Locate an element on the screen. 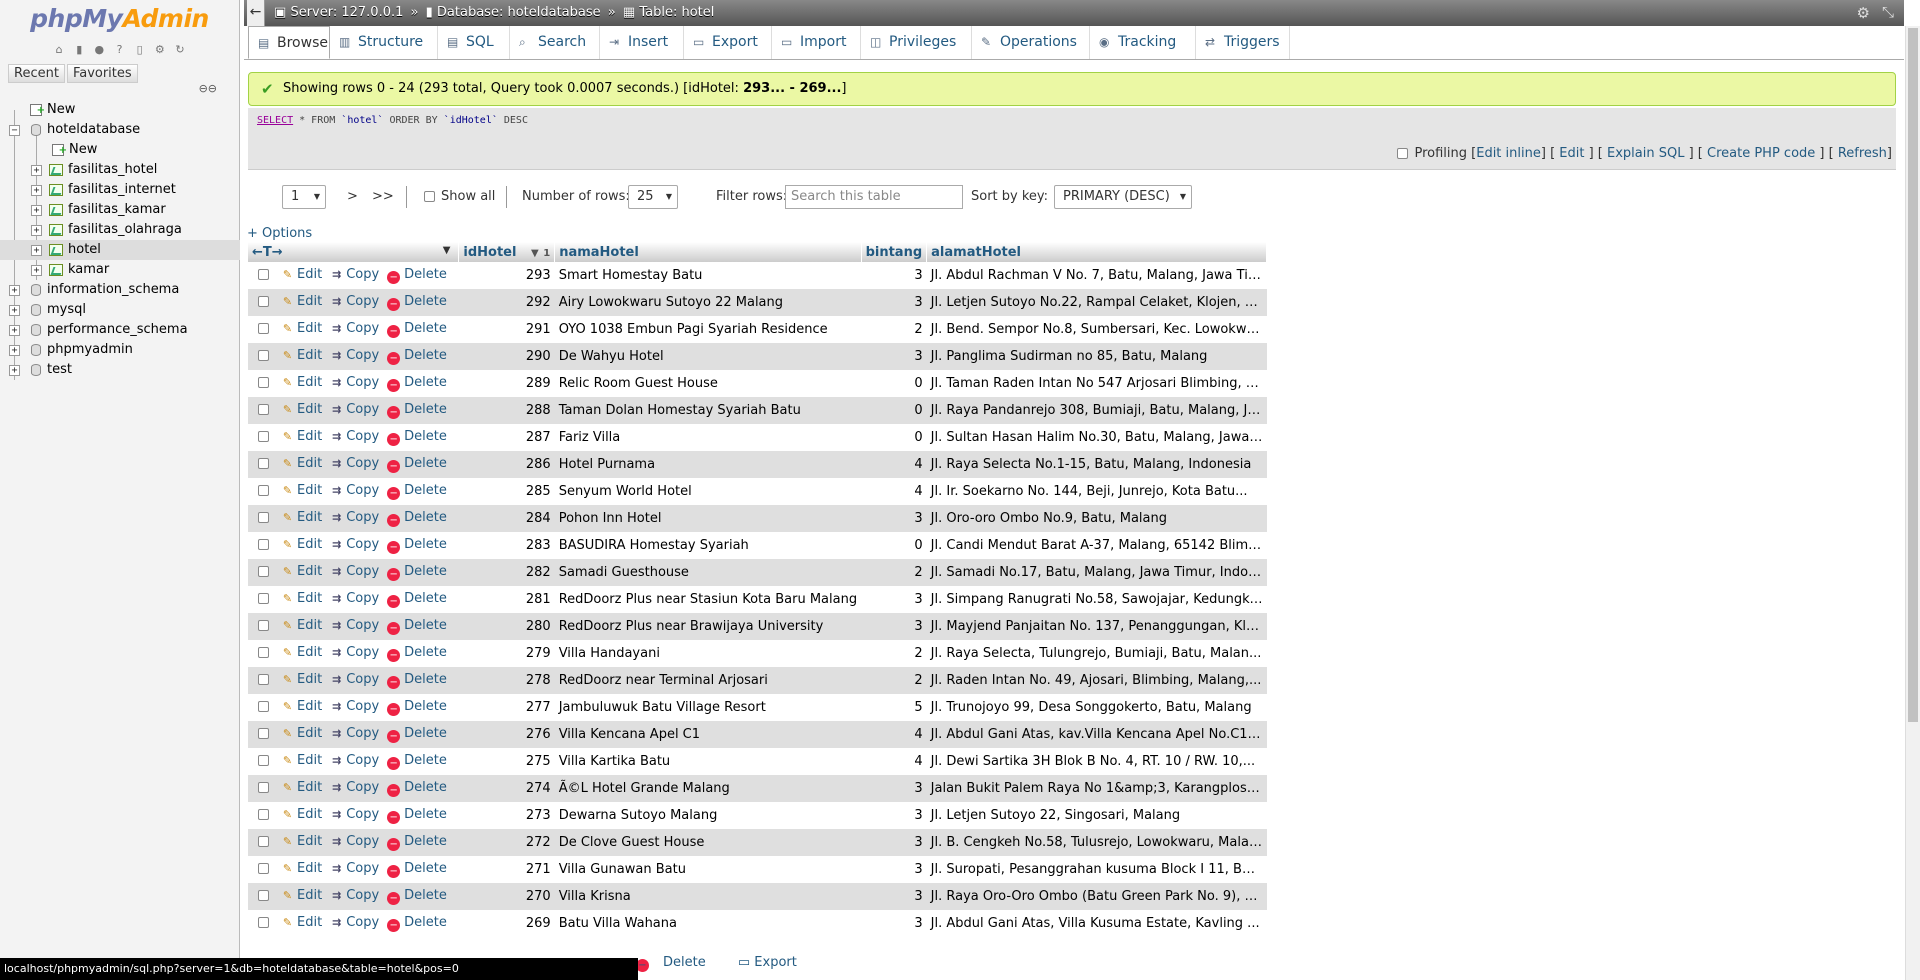 This screenshot has height=980, width=1920. cell-idhotel: 293 is located at coordinates (506, 275).